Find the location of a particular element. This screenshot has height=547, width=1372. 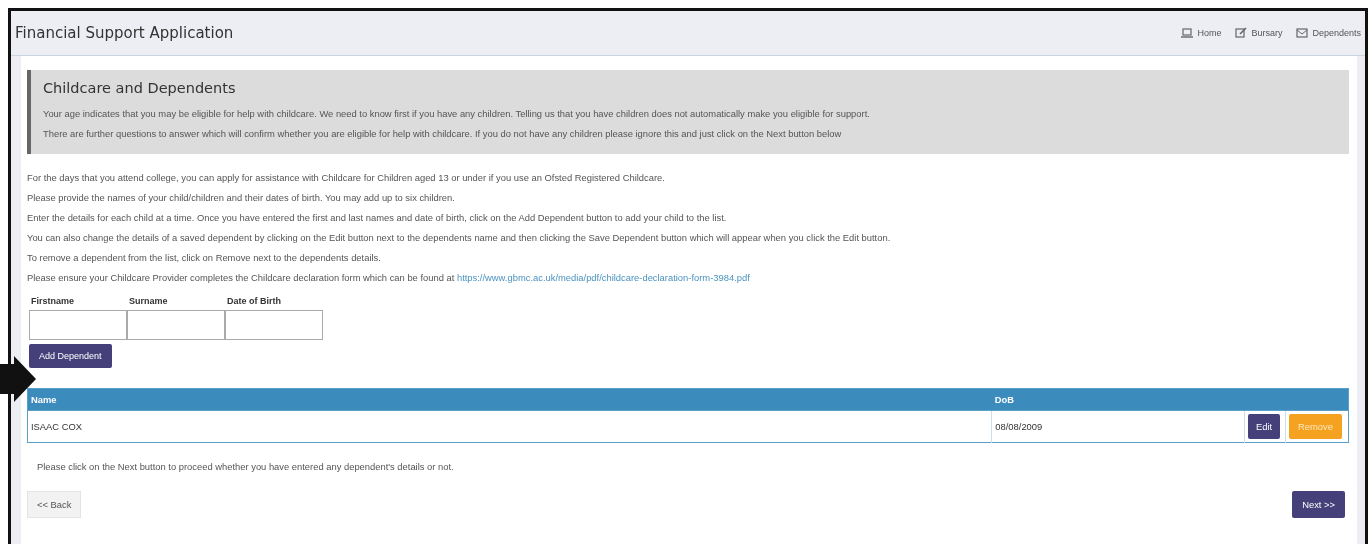

edit-icon is located at coordinates (1241, 33).